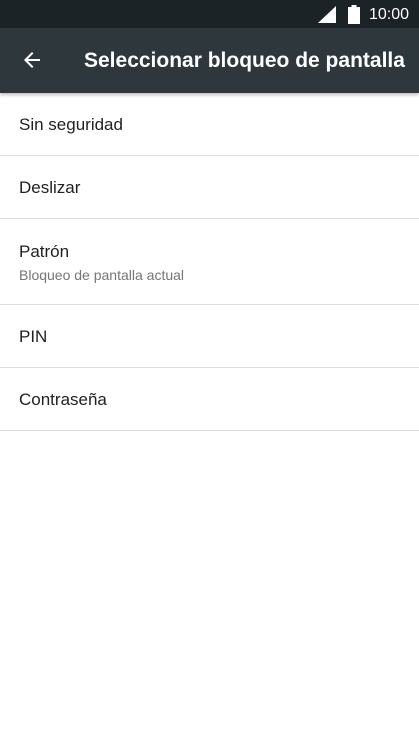  What do you see at coordinates (44, 251) in the screenshot?
I see `option-label: Patrón` at bounding box center [44, 251].